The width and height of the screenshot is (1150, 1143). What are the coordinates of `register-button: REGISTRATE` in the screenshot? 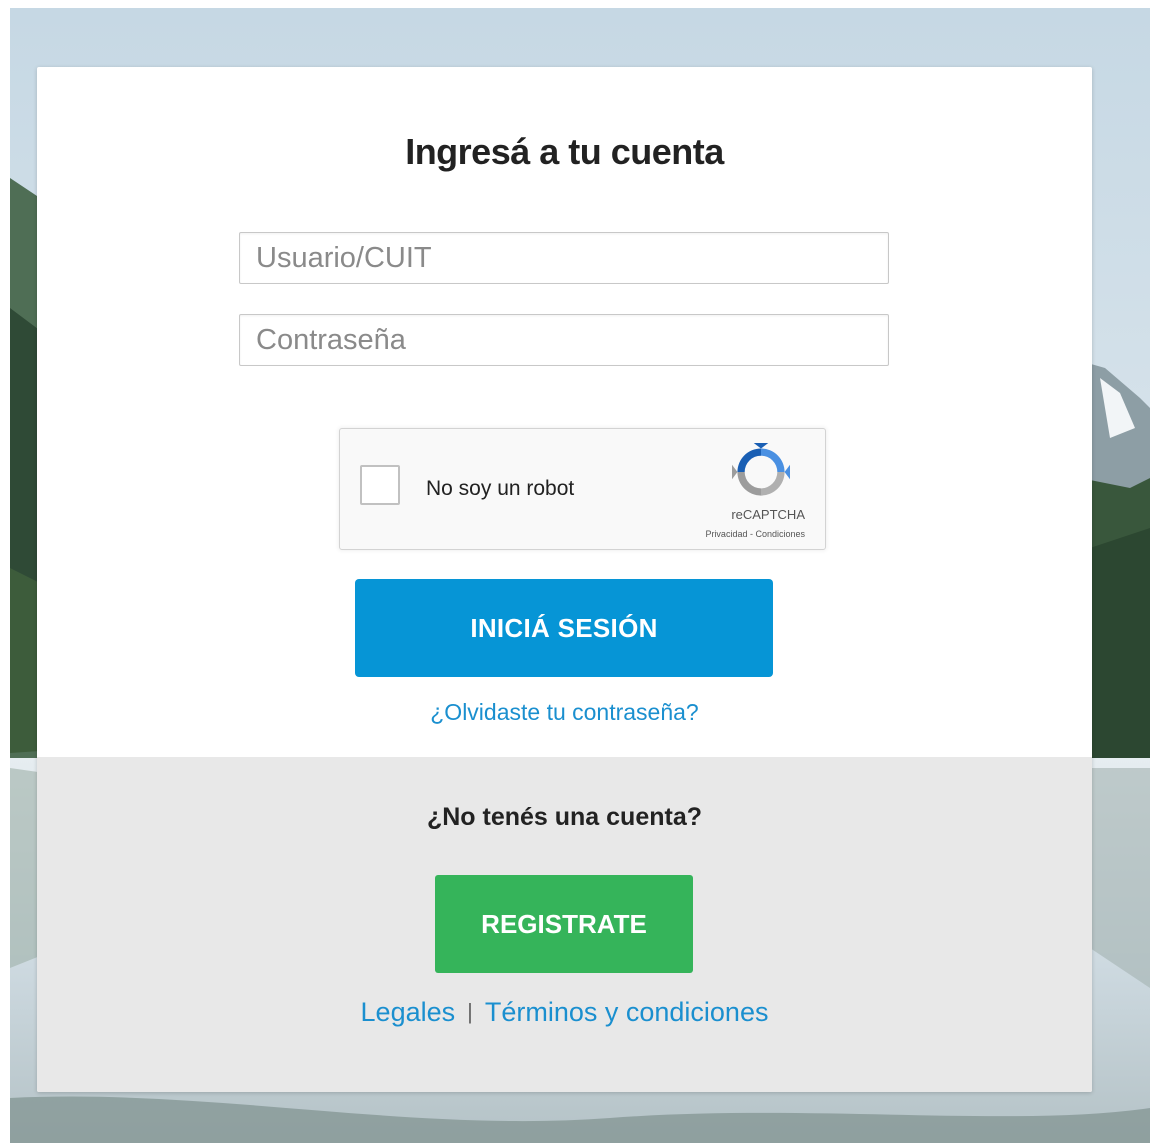 It's located at (564, 924).